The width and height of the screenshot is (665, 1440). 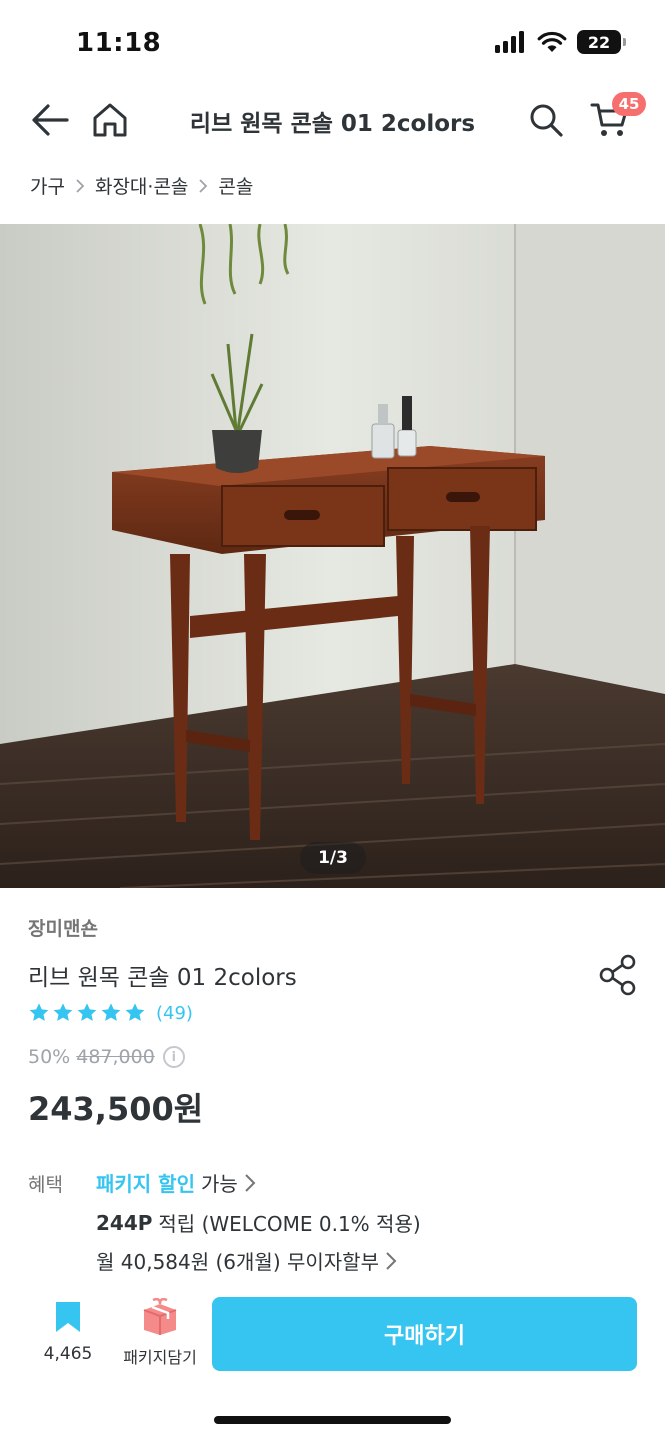 What do you see at coordinates (63, 927) in the screenshot?
I see `brand-name: 장미맨숀` at bounding box center [63, 927].